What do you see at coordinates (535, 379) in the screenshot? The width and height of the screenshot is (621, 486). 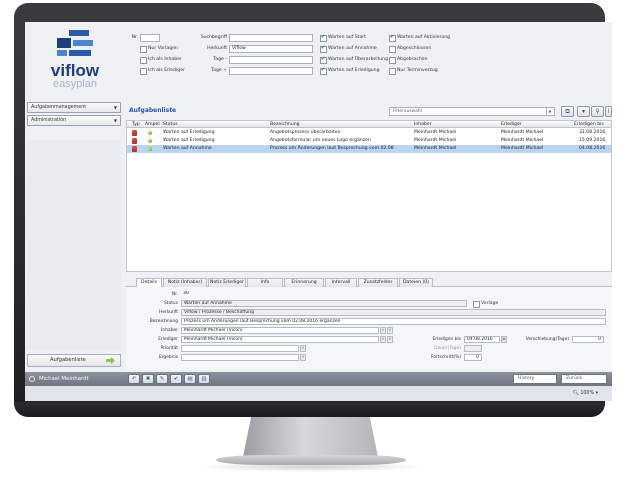 I see `history-select: History` at bounding box center [535, 379].